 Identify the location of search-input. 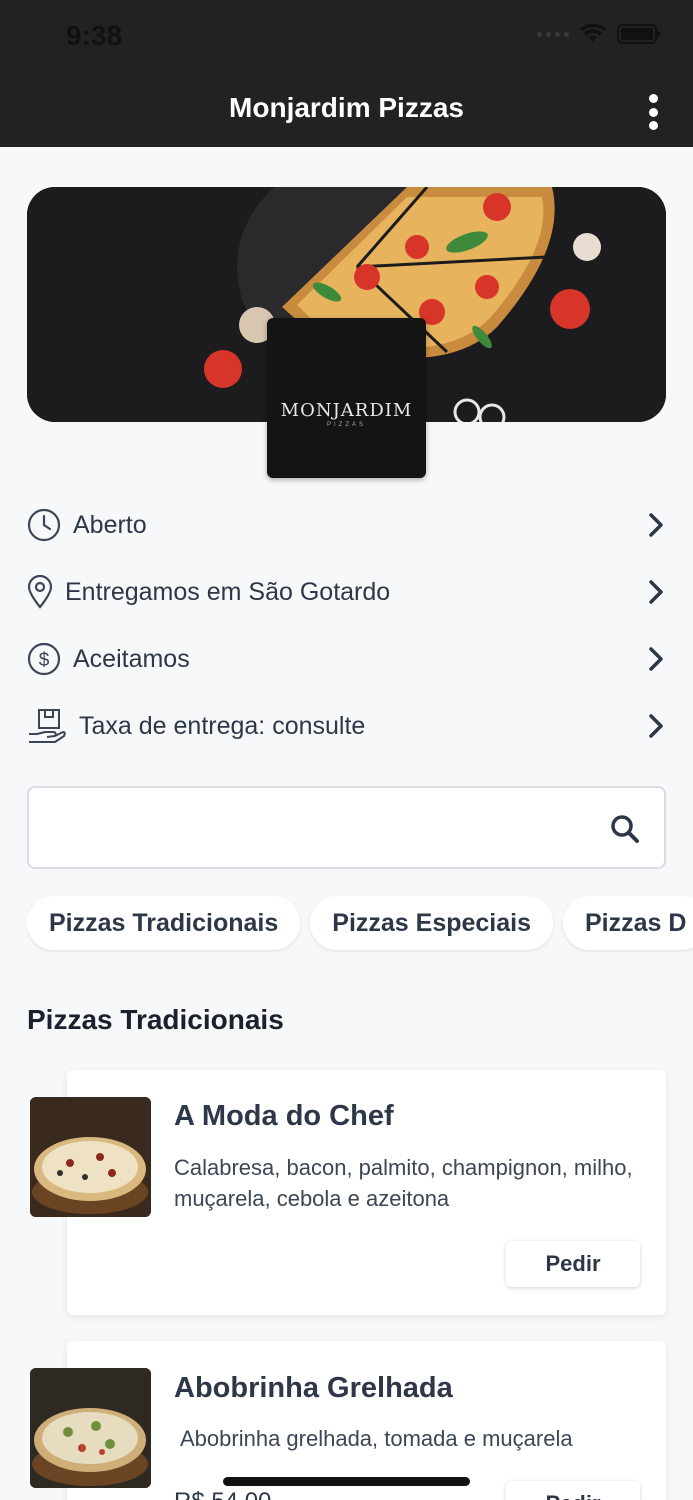
(309, 827).